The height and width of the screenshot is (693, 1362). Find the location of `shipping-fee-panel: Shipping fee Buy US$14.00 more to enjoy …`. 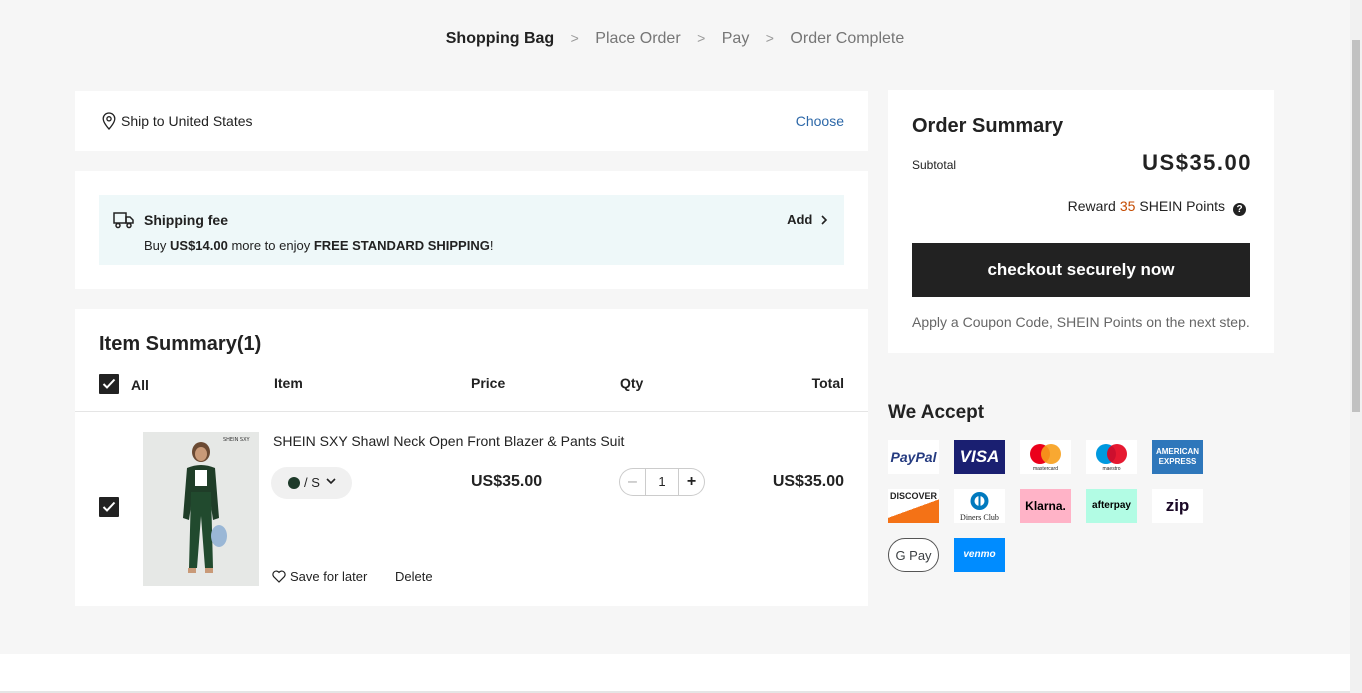

shipping-fee-panel: Shipping fee Buy US$14.00 more to enjoy … is located at coordinates (471, 230).